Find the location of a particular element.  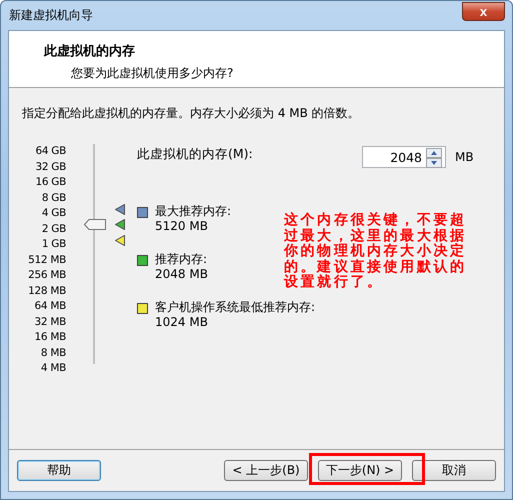

scale-label: 16 MB is located at coordinates (50, 337).